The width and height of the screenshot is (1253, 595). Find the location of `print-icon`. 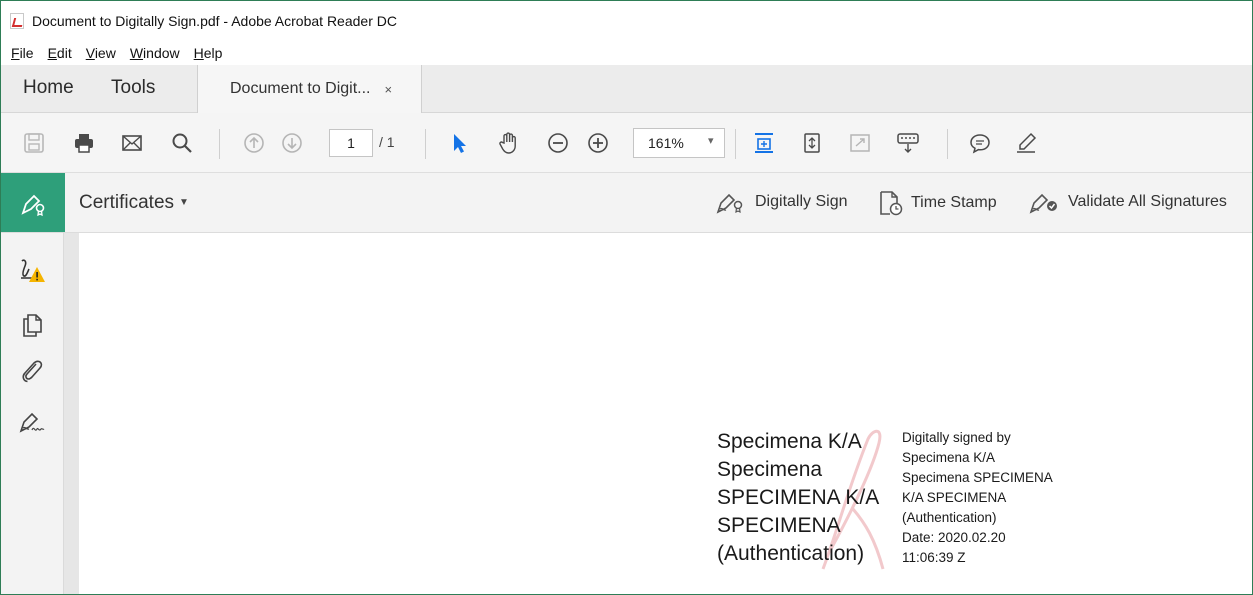

print-icon is located at coordinates (84, 143).